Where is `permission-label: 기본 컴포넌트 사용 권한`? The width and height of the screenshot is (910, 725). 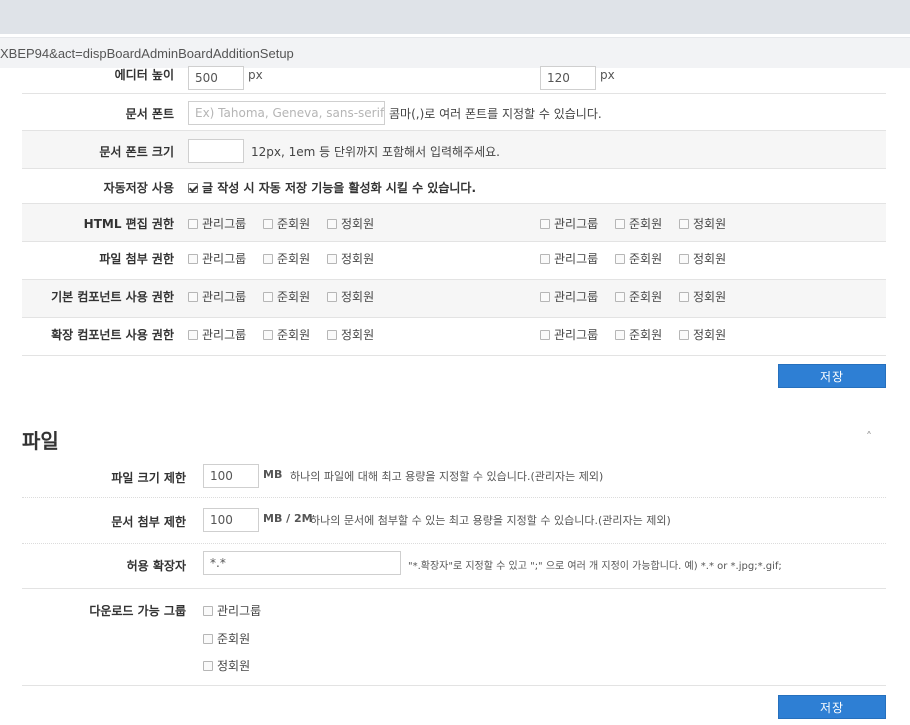
permission-label: 기본 컴포넌트 사용 권한 is located at coordinates (112, 297).